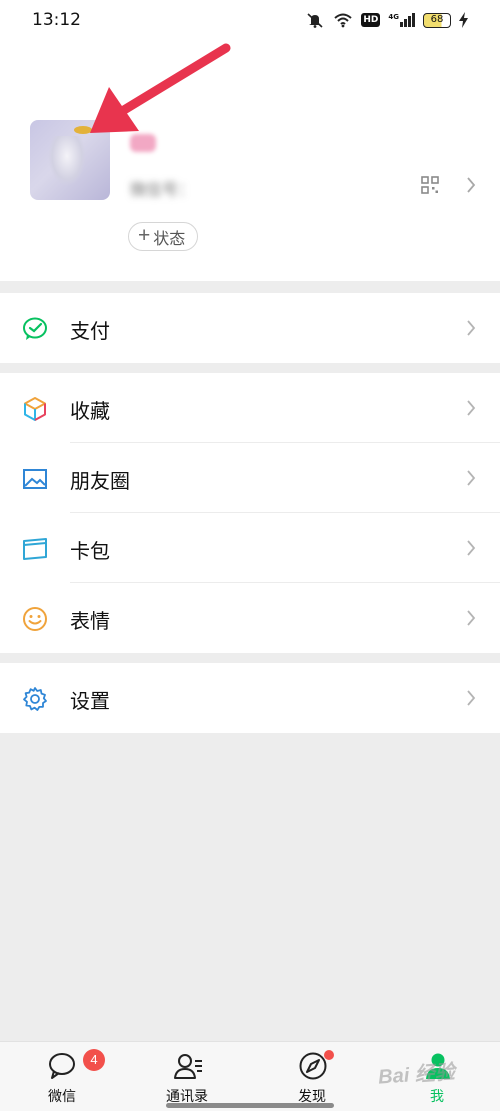 The image size is (500, 1111). Describe the element at coordinates (94, 1060) in the screenshot. I see `unread-badge: 4` at that location.